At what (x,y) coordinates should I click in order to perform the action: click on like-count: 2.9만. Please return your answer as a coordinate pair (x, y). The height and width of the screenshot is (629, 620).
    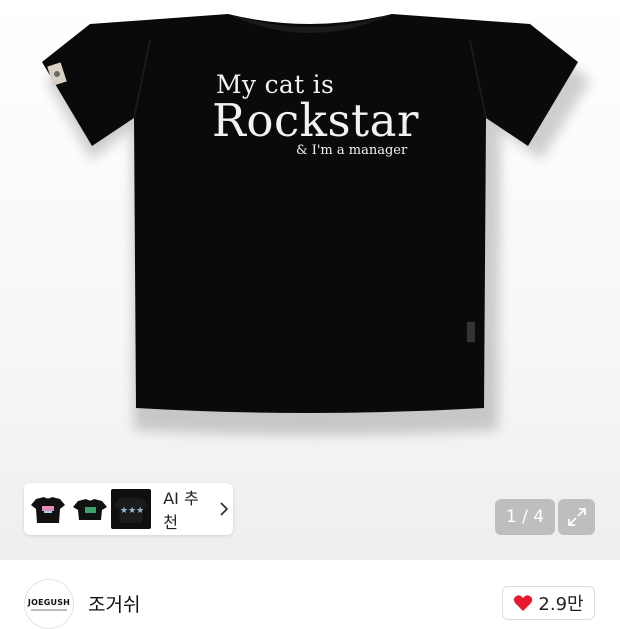
    Looking at the image, I should click on (561, 604).